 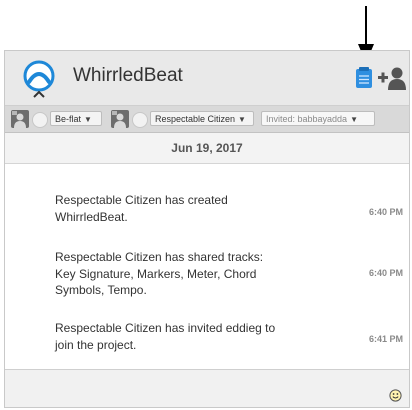 I want to click on smiley-icon, so click(x=395, y=395).